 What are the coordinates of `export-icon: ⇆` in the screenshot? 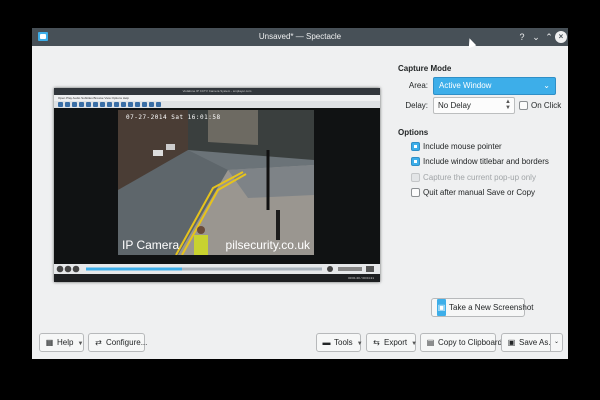 It's located at (376, 342).